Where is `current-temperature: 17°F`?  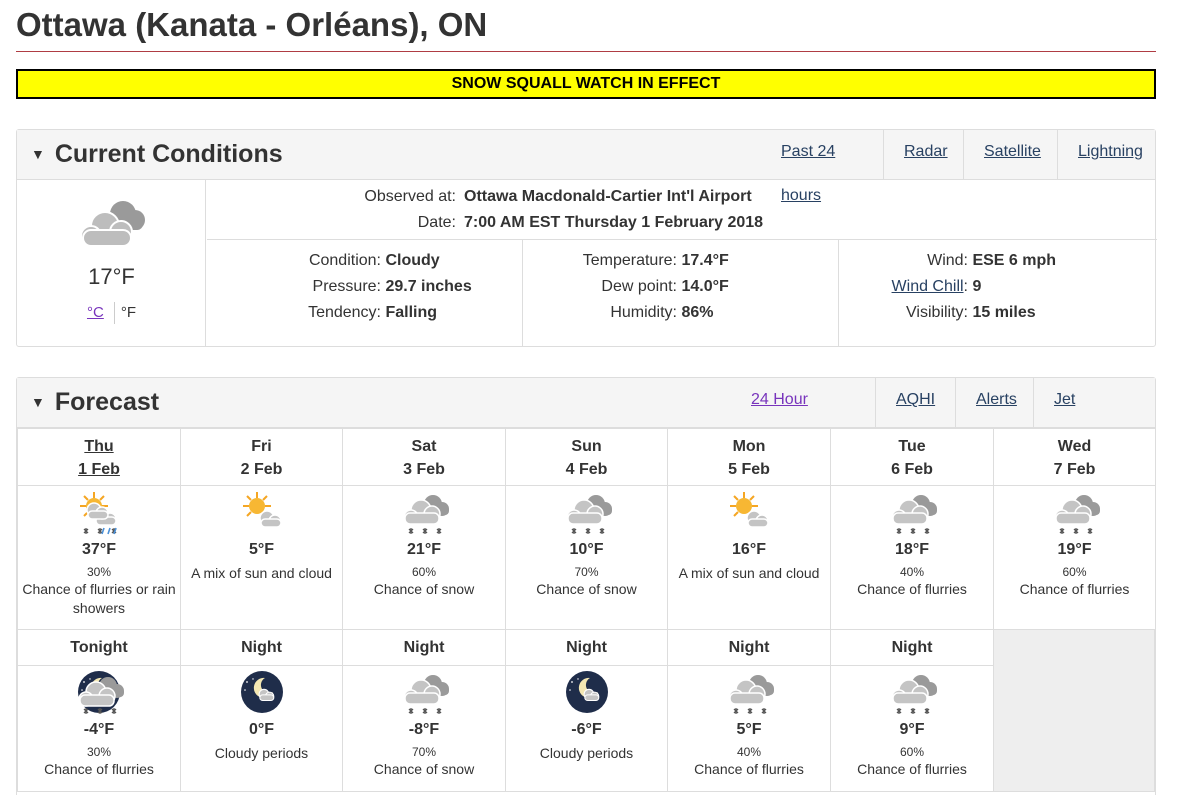
current-temperature: 17°F is located at coordinates (111, 276).